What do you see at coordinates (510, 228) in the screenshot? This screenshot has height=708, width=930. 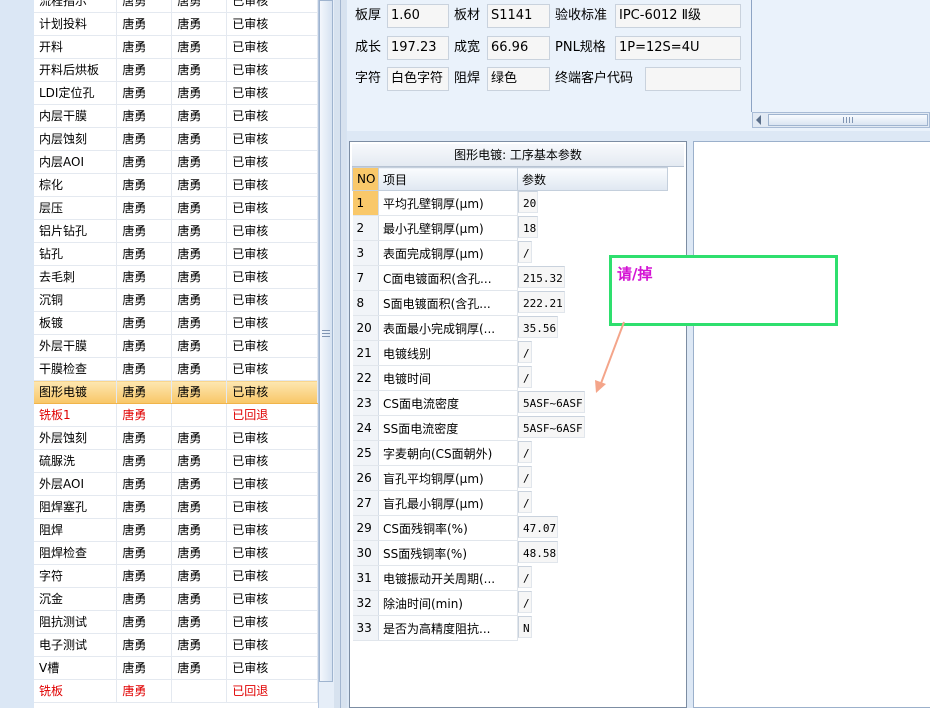 I see `param-row: 2 最小孔壁铜厚(μm) 18` at bounding box center [510, 228].